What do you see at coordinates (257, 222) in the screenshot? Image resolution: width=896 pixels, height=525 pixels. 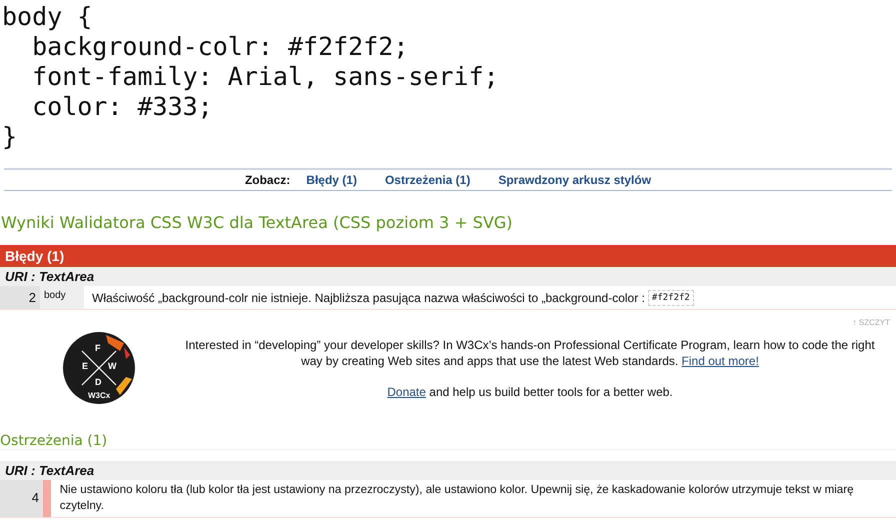 I see `page-title: Wyniki Walidatora CSS W3C dla TextArea (CSS poziom 3 + SVG)` at bounding box center [257, 222].